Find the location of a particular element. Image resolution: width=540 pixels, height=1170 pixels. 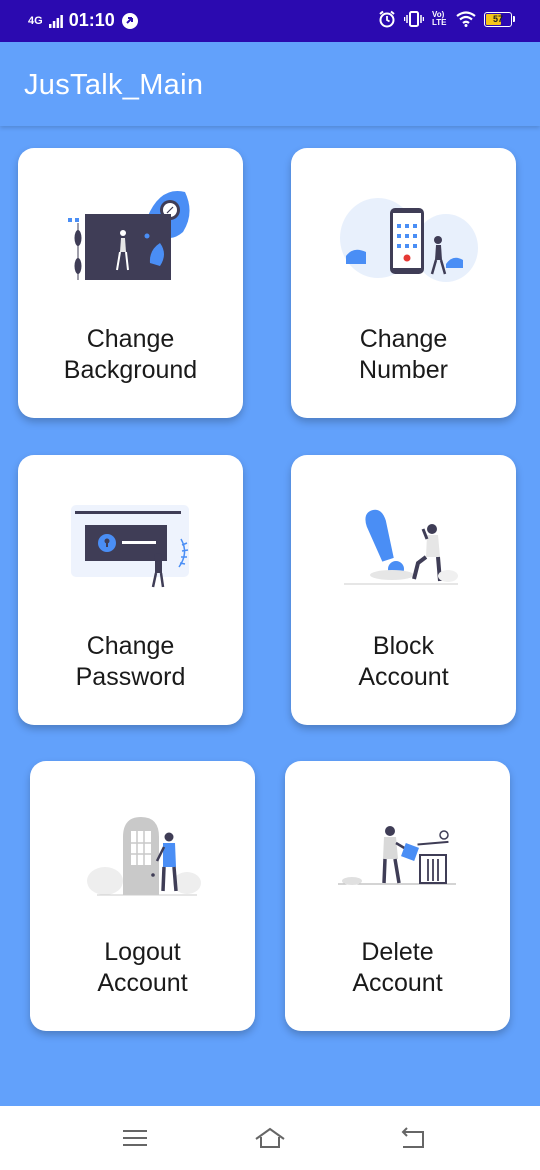

block-account-label: Block Account is located at coordinates (403, 661).